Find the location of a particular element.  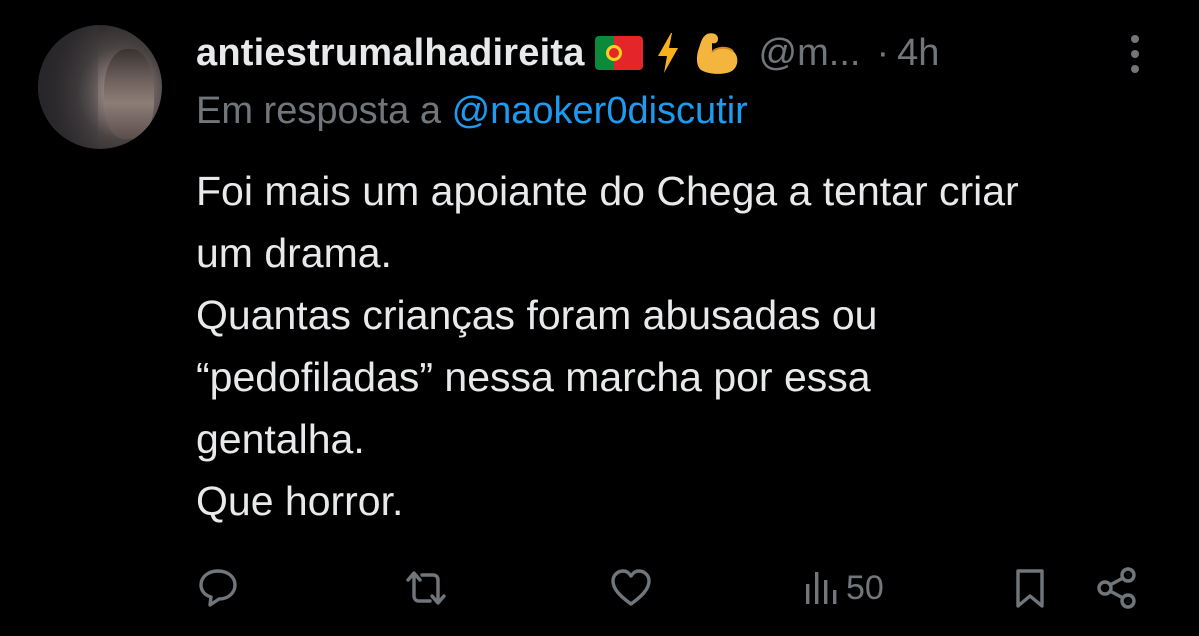

share-button is located at coordinates (1117, 588).